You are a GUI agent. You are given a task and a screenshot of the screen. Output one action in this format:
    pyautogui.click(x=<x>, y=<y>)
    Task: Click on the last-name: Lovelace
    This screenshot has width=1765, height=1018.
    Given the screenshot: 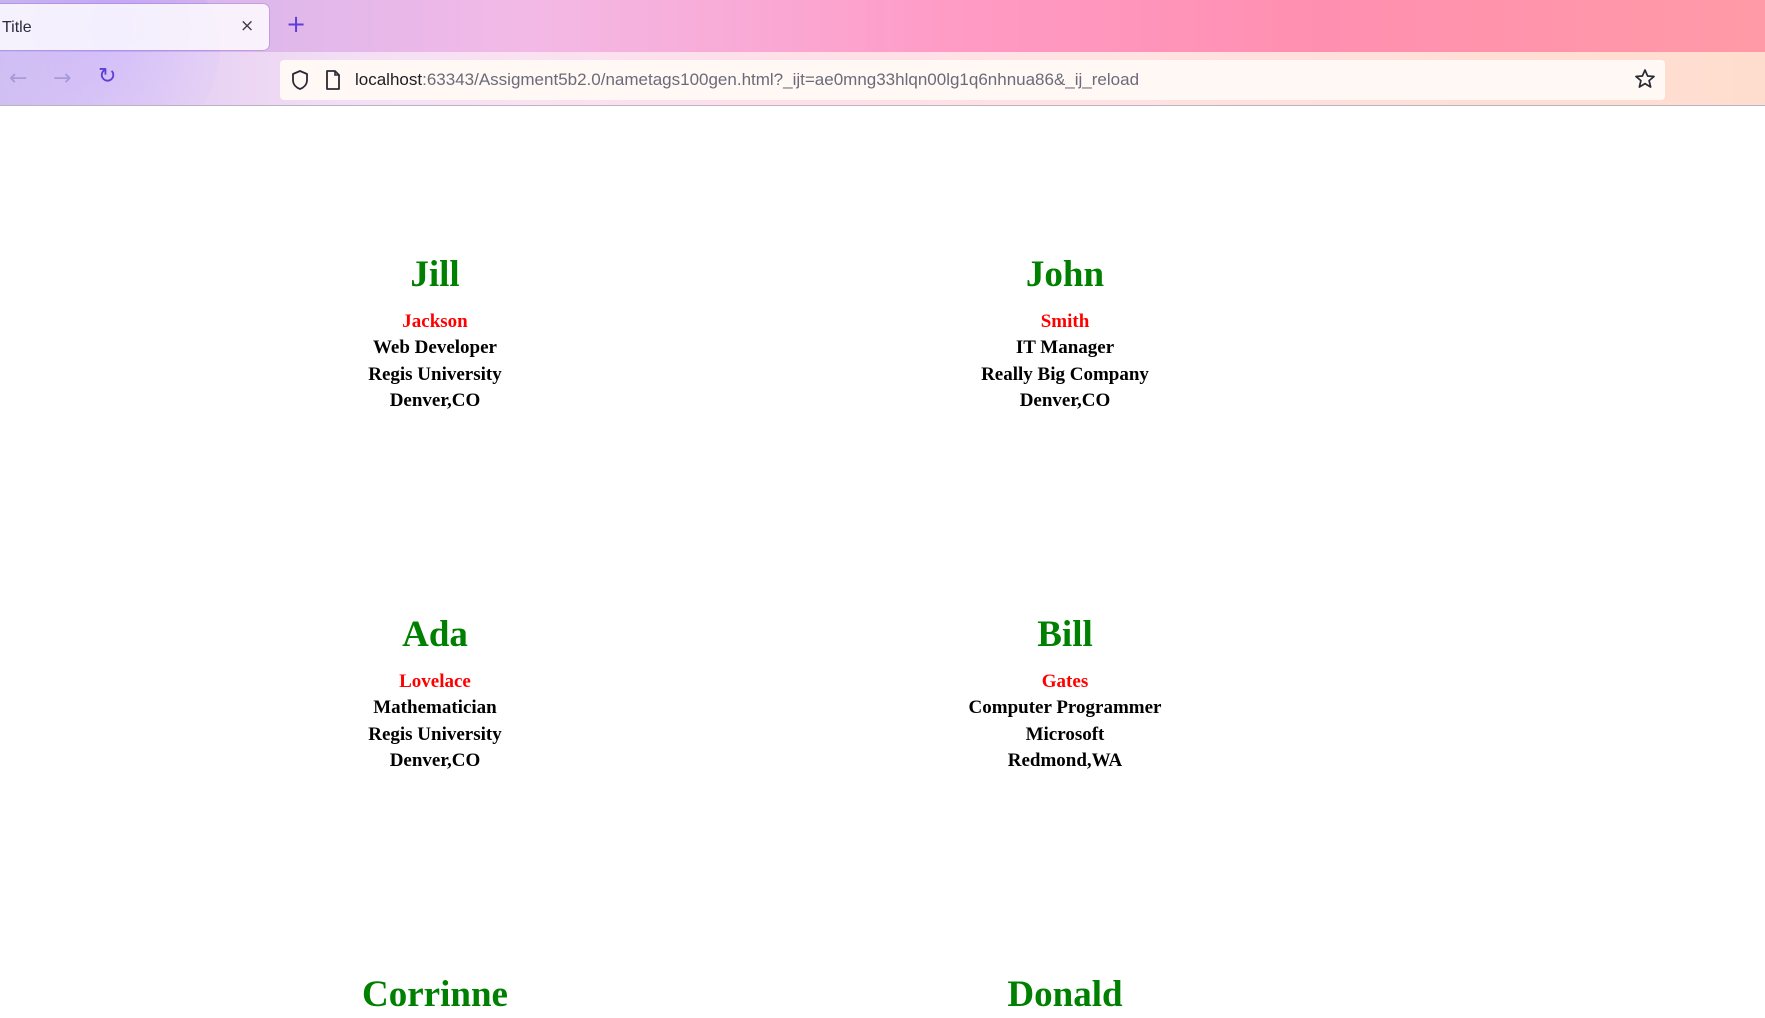 What is the action you would take?
    pyautogui.click(x=435, y=681)
    